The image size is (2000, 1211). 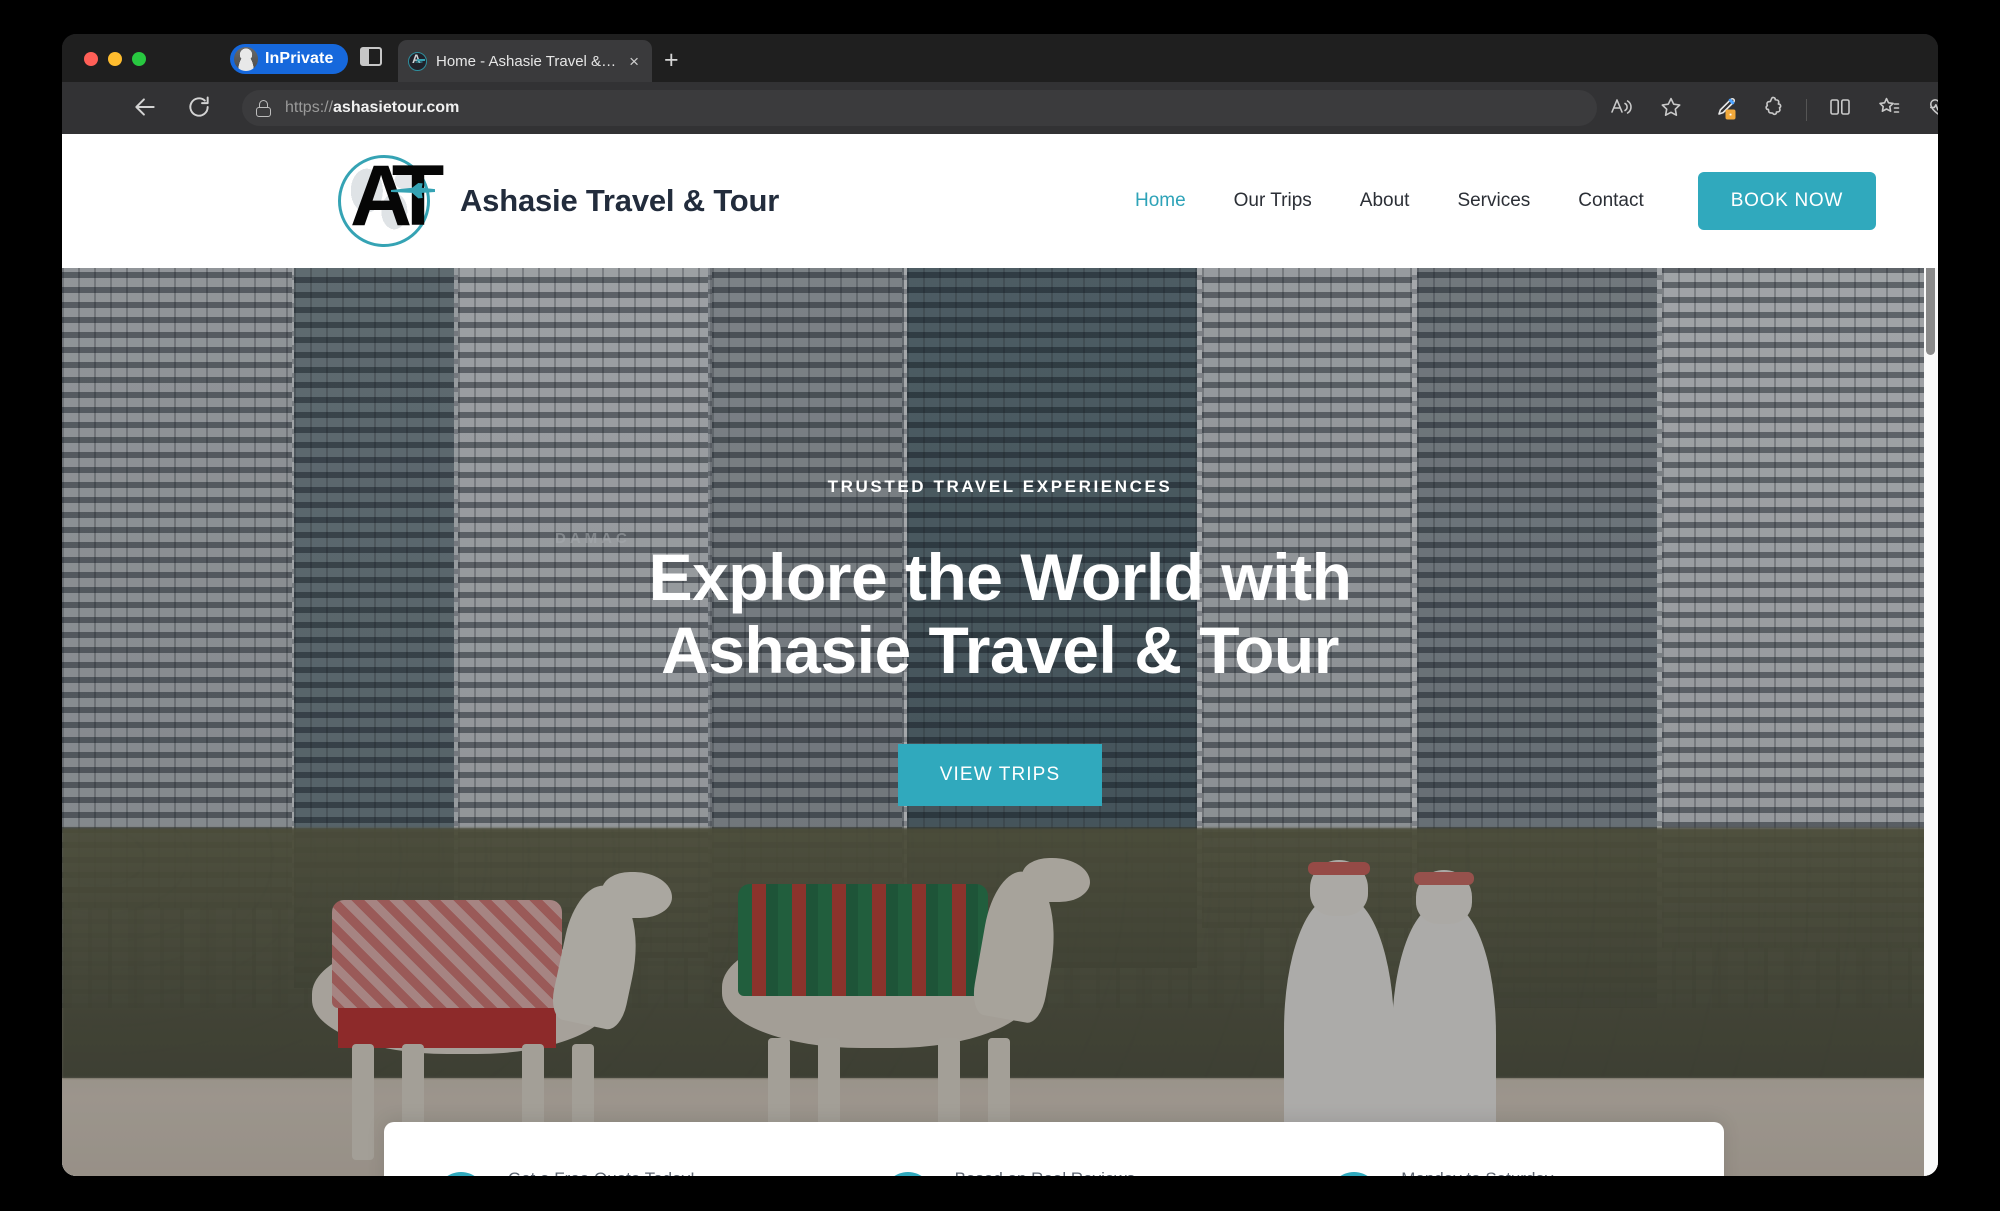 What do you see at coordinates (601, 1172) in the screenshot?
I see `info-phone-caption: Get a Free Quote Today!` at bounding box center [601, 1172].